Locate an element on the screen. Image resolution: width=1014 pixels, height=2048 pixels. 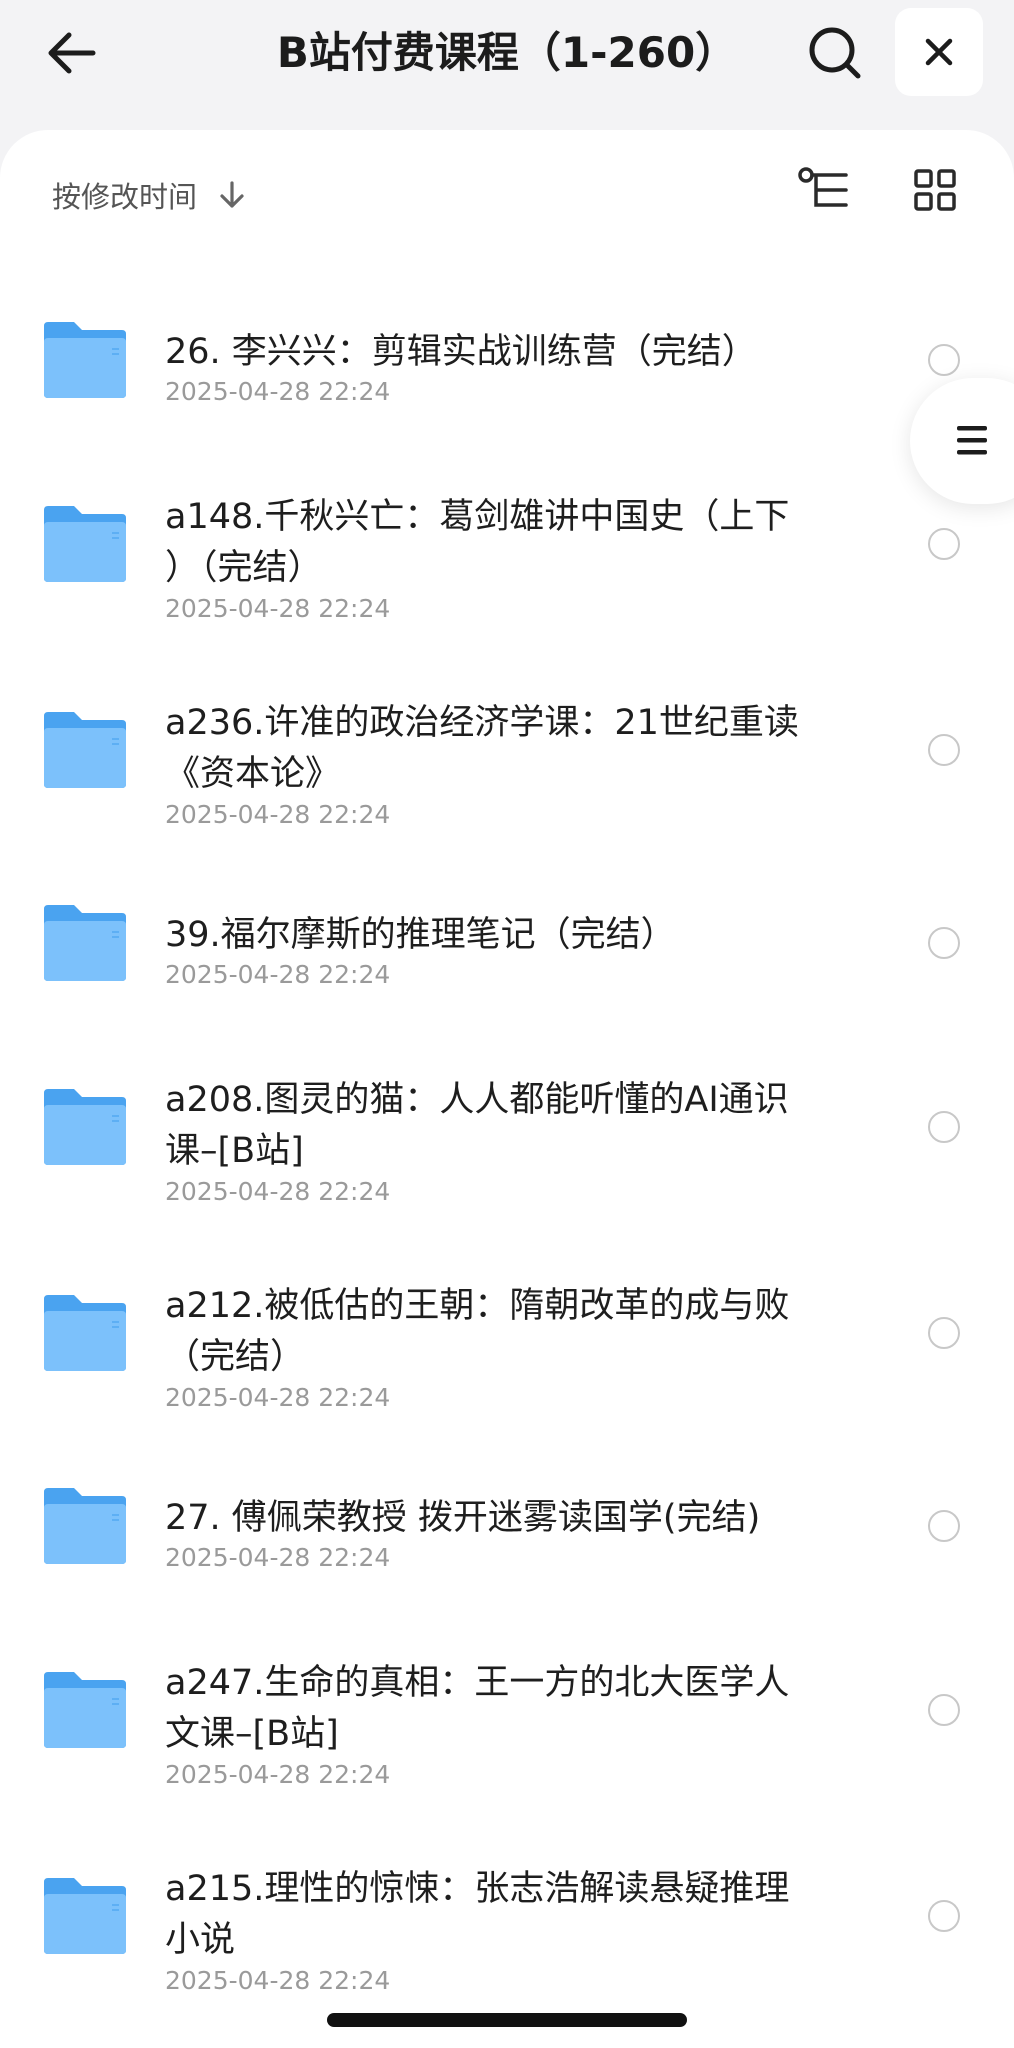
list-item: 27. 傅佩荣教授 拨开迷雾读国学(完结) 2025-04-28 22:24 is located at coordinates (507, 1536).